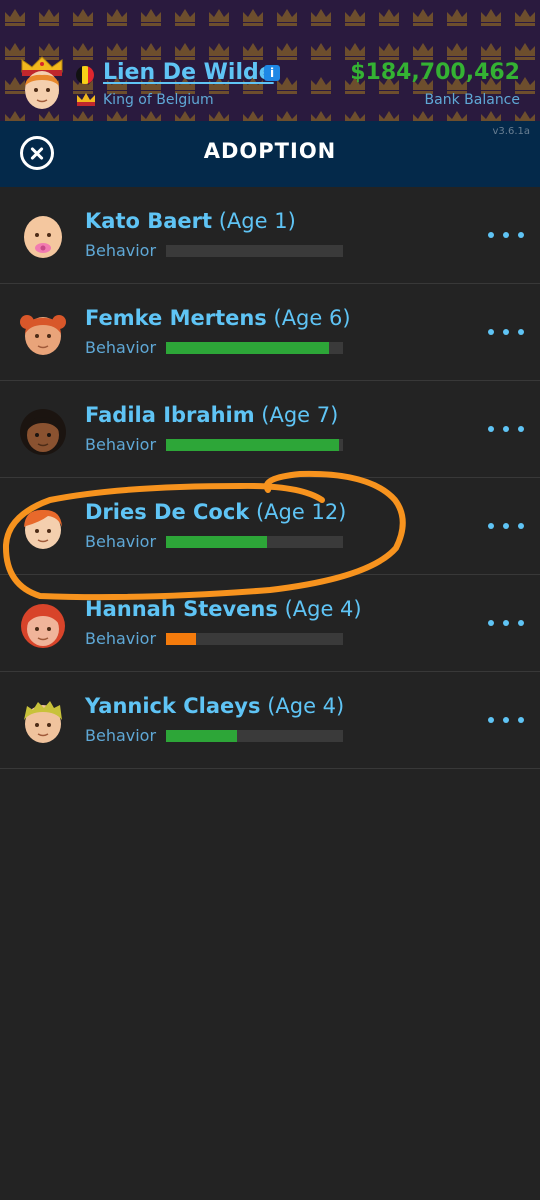 This screenshot has width=540, height=1200. I want to click on crown-icon, so click(86, 99).